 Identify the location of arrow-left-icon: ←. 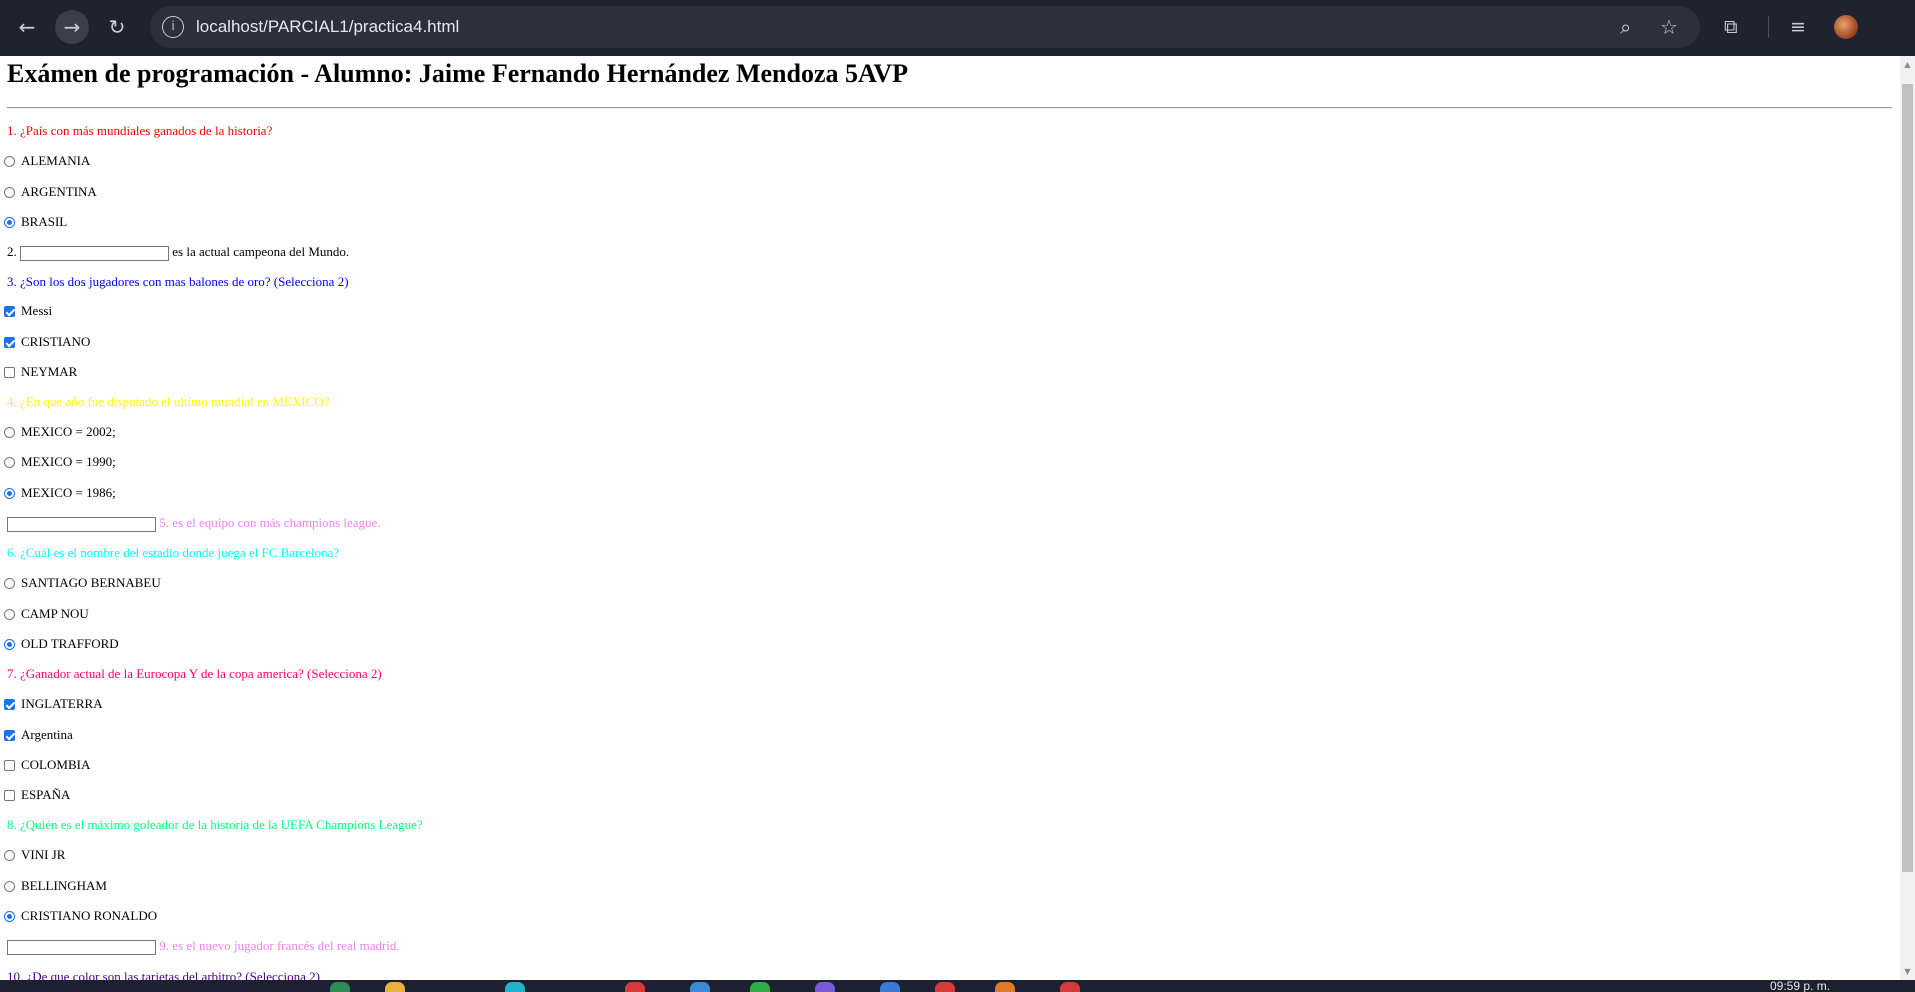
(27, 27).